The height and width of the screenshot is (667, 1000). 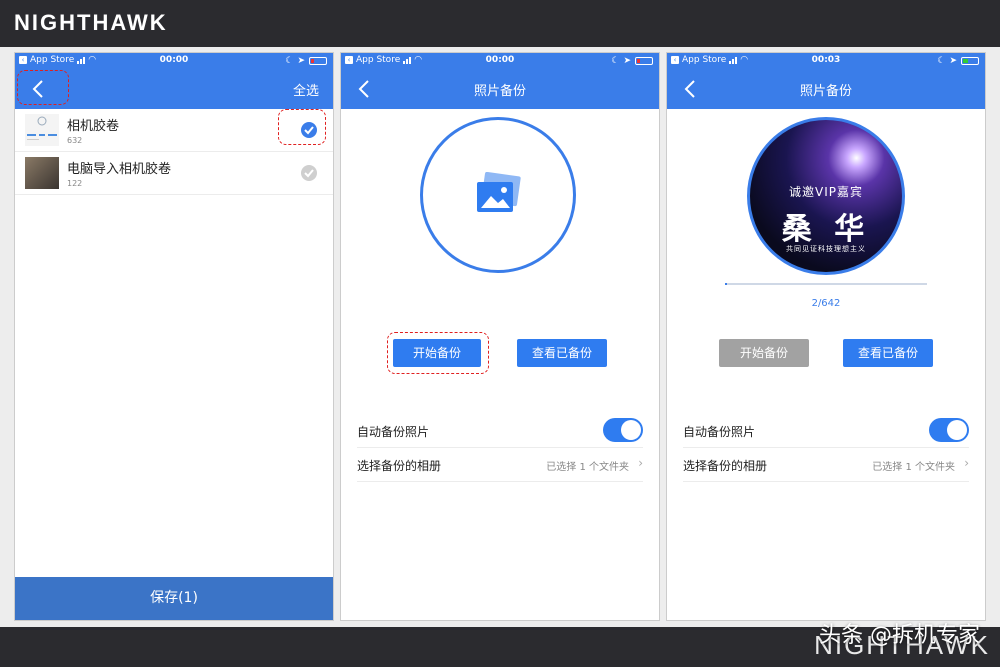 I want to click on album-row-pc-import: 电脑导入相机胶卷 122, so click(x=174, y=173).